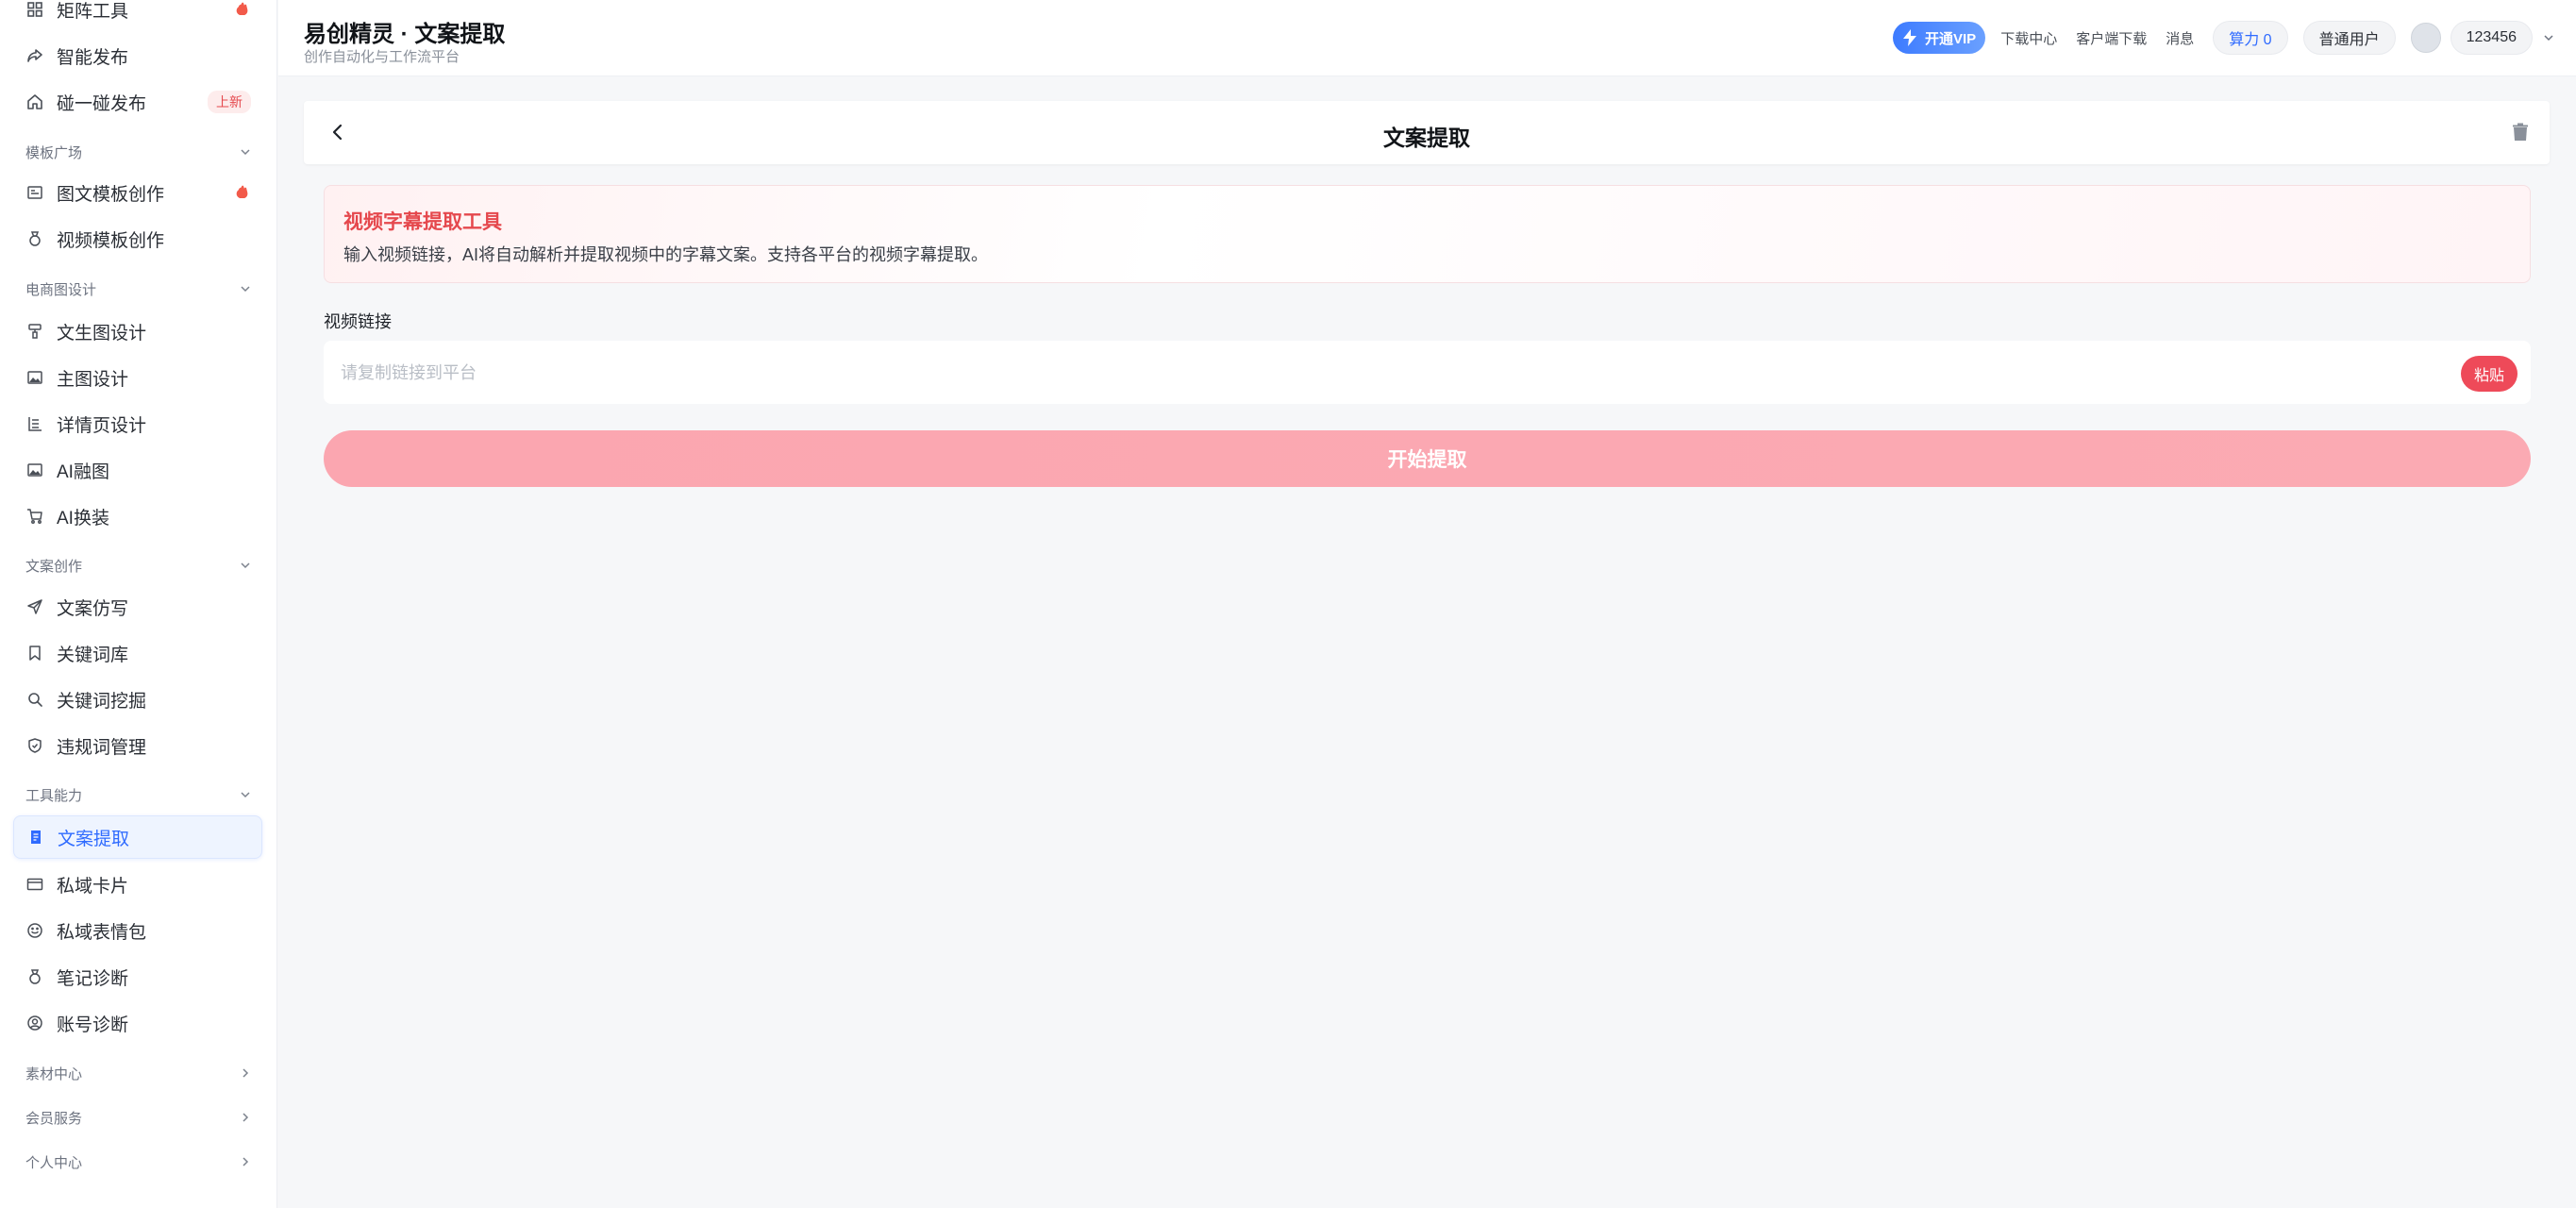 This screenshot has width=2576, height=1208. What do you see at coordinates (229, 102) in the screenshot?
I see `new-badge: 上新` at bounding box center [229, 102].